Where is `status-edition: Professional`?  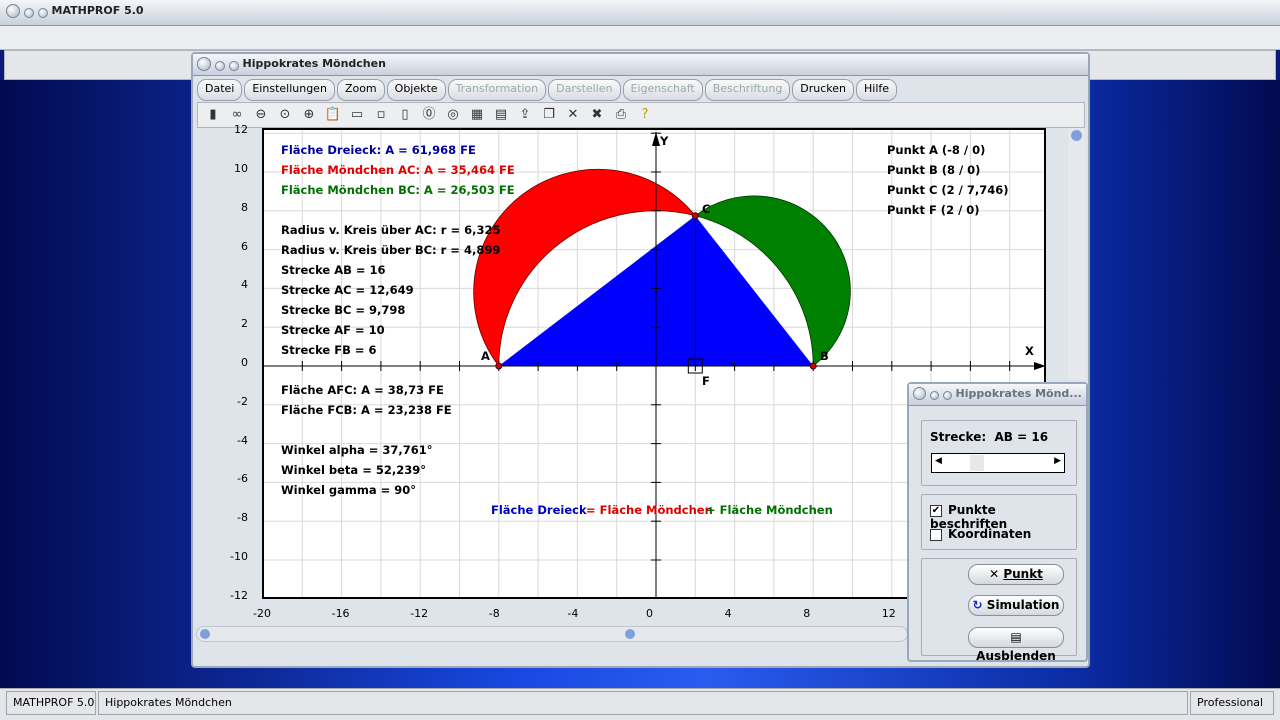
status-edition: Professional is located at coordinates (1232, 703).